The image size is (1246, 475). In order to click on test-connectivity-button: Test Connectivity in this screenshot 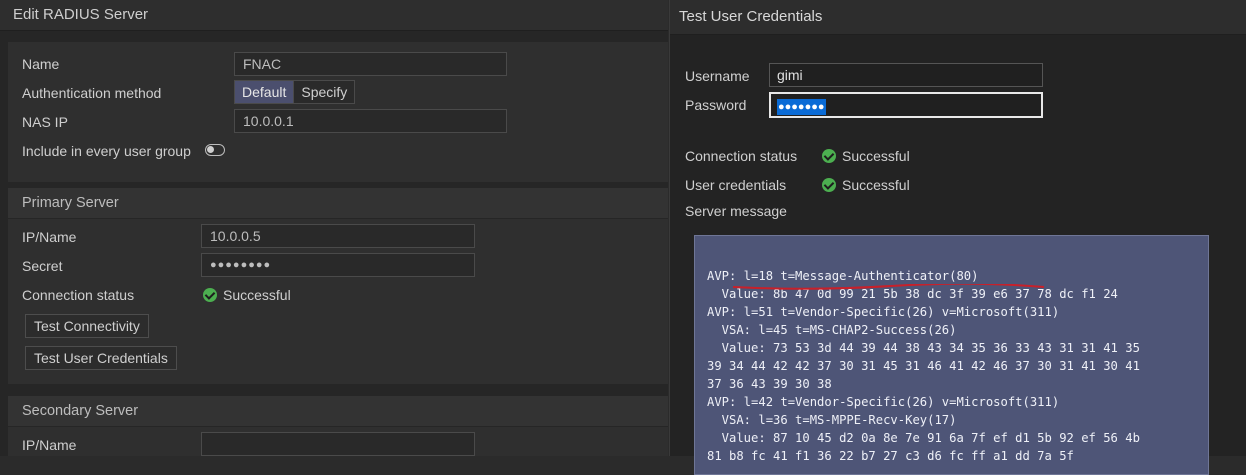, I will do `click(87, 326)`.